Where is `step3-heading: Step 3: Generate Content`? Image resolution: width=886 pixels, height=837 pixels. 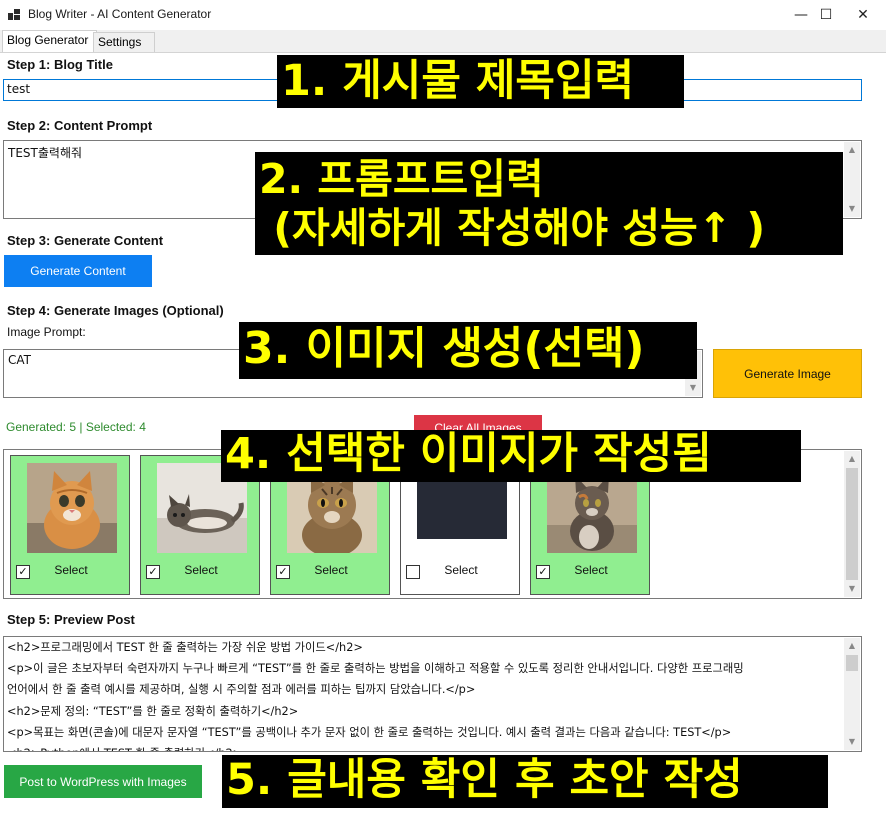 step3-heading: Step 3: Generate Content is located at coordinates (85, 240).